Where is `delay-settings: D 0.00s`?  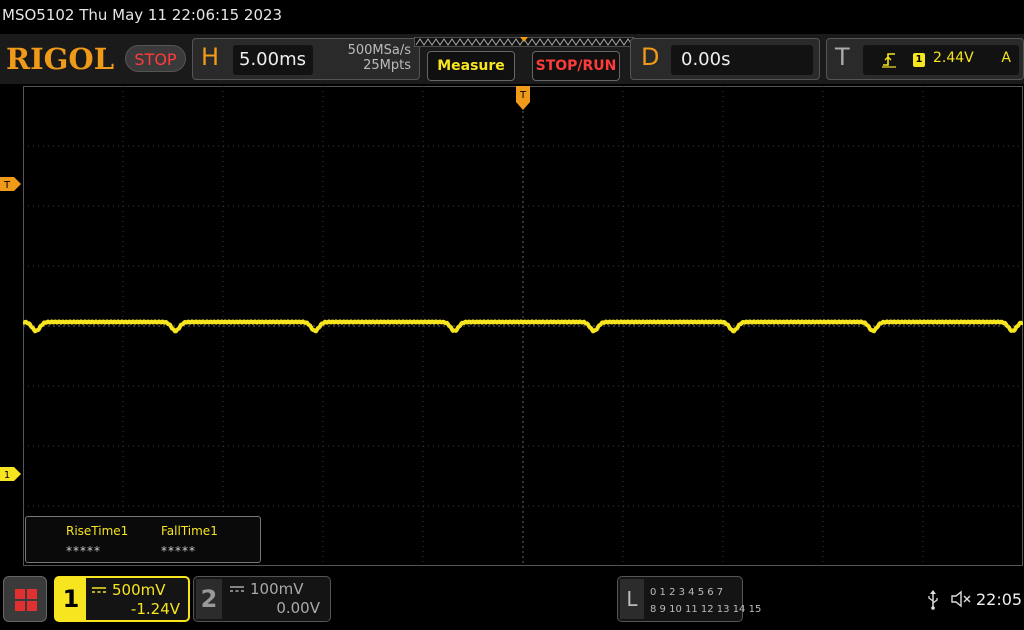 delay-settings: D 0.00s is located at coordinates (725, 59).